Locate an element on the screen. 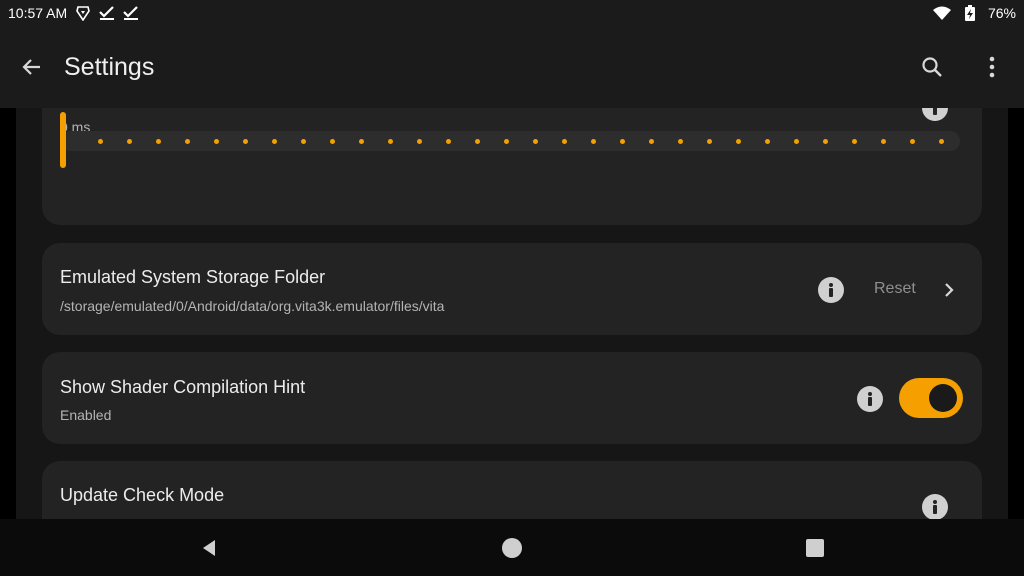 Image resolution: width=1024 pixels, height=576 pixels. update-check-card: Update Check Mode is located at coordinates (512, 490).